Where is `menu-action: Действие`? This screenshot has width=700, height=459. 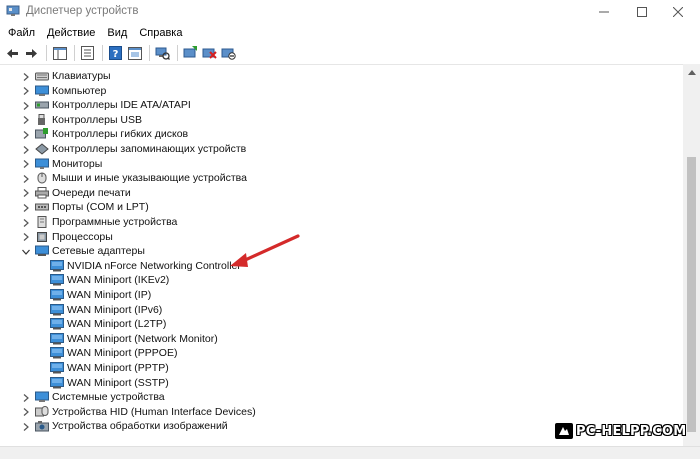 menu-action: Действие is located at coordinates (71, 33).